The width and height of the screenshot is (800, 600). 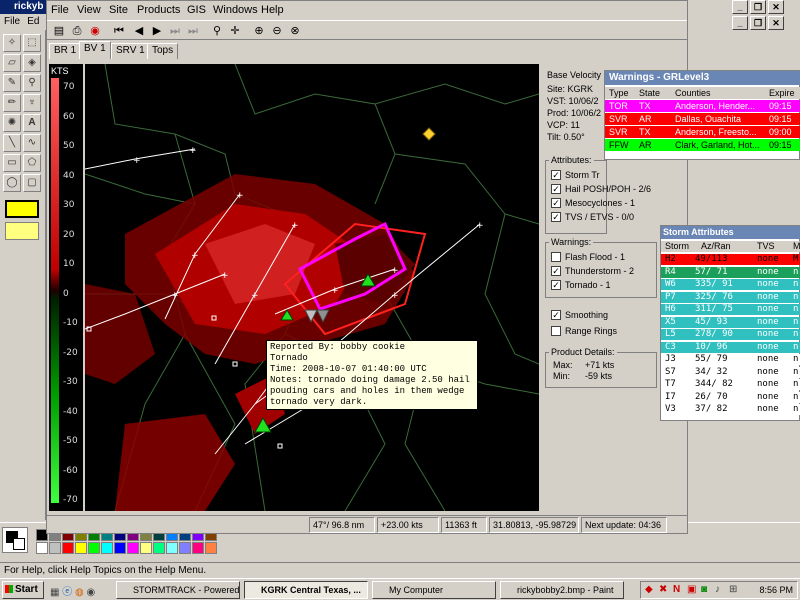 What do you see at coordinates (12, 163) in the screenshot?
I see `rectangle-icon: ▭` at bounding box center [12, 163].